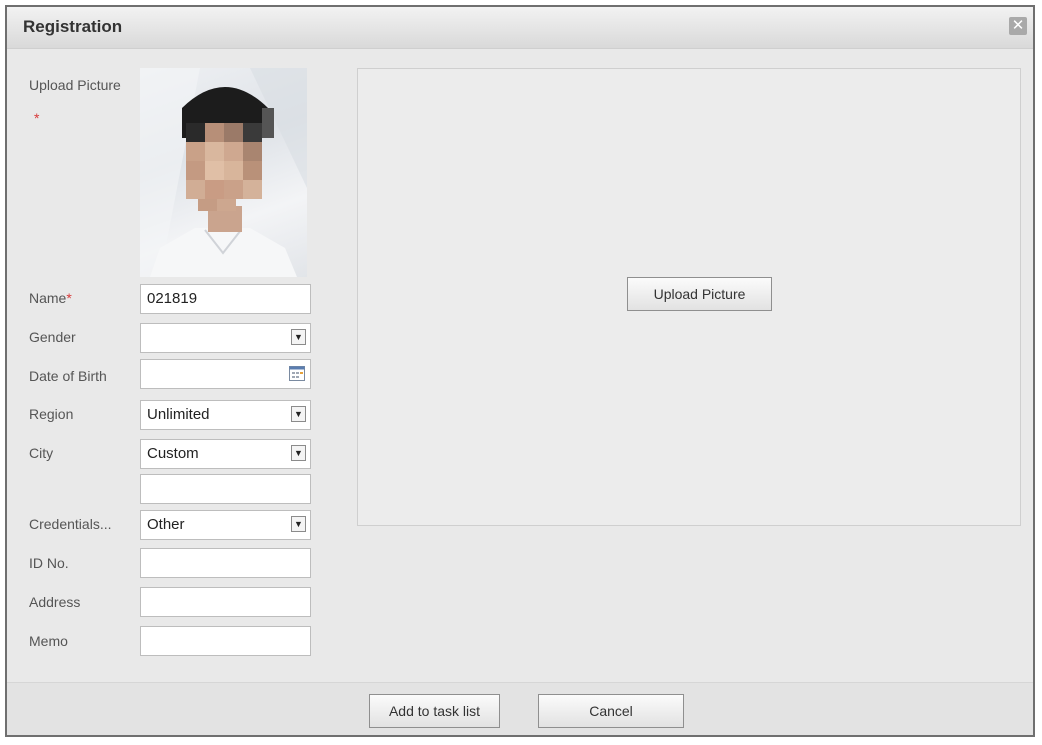 This screenshot has width=1042, height=745. I want to click on date-of-birth-label: Date of Birth, so click(68, 376).